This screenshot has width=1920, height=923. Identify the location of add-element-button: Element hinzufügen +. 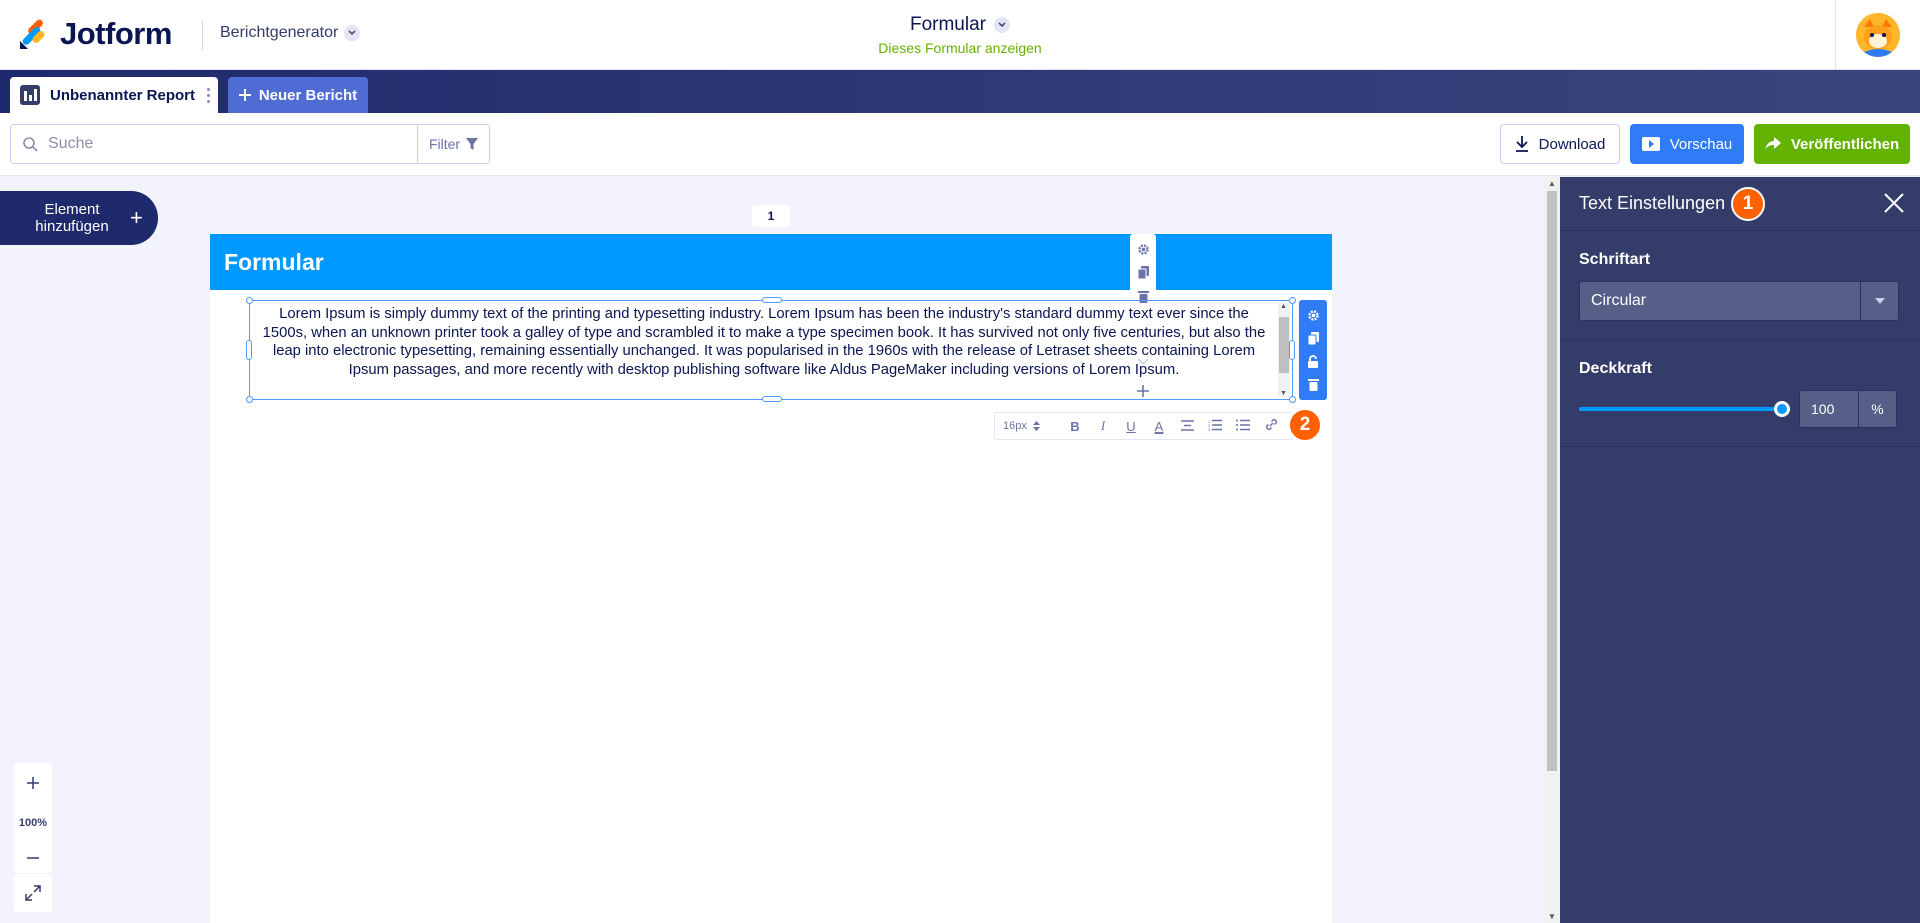
(79, 218).